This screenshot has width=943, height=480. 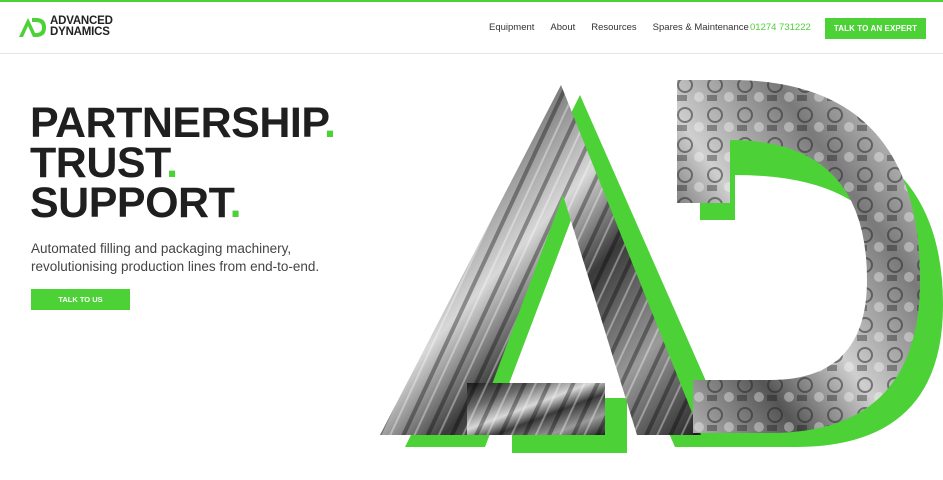 What do you see at coordinates (130, 203) in the screenshot?
I see `hero-title-word: SUPPORT` at bounding box center [130, 203].